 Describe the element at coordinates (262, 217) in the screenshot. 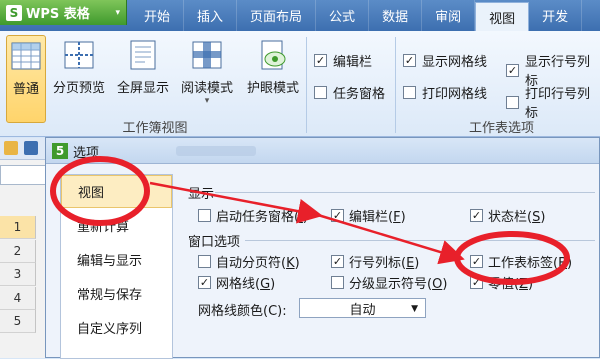

I see `option-label: 启动任务窗格(I)` at that location.